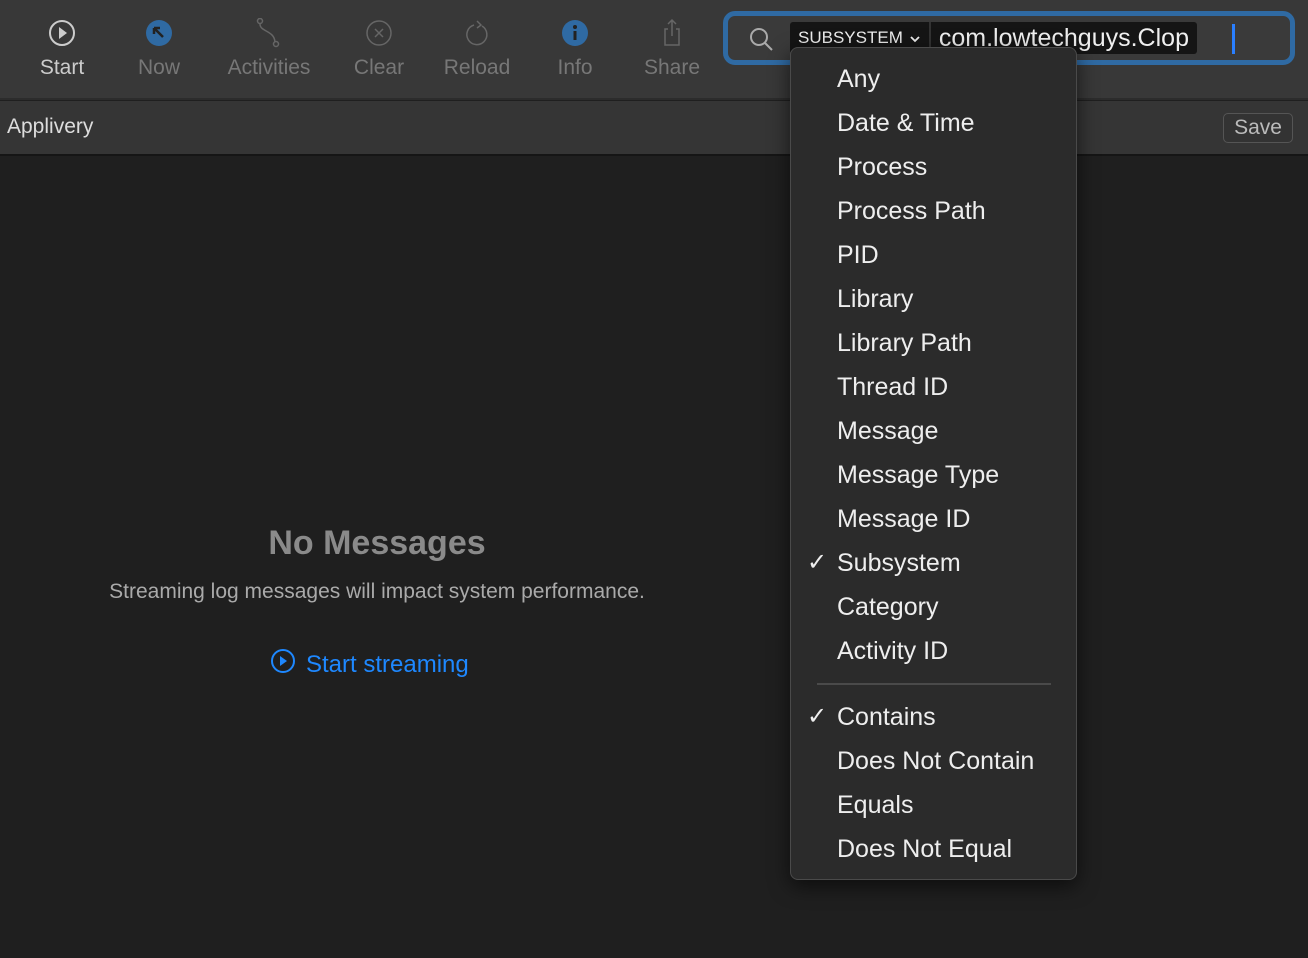 This screenshot has height=958, width=1308. I want to click on start-streaming-link: Start streaming, so click(369, 664).